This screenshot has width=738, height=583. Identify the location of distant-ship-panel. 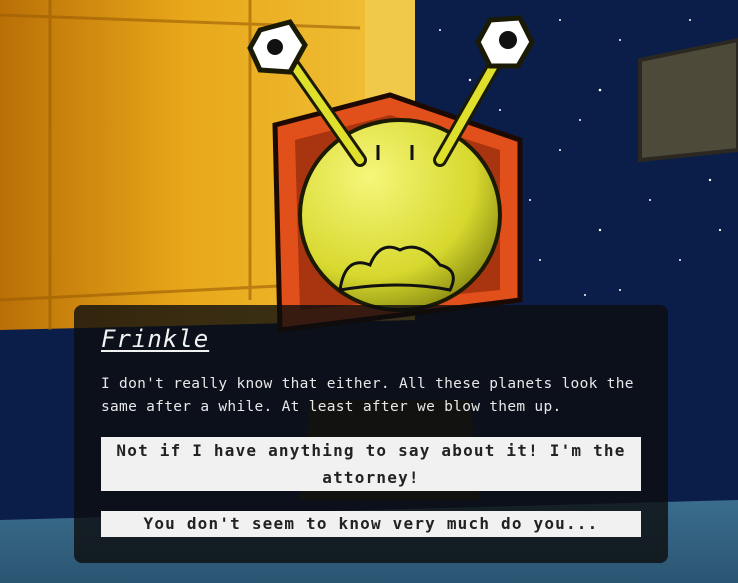
(688, 100).